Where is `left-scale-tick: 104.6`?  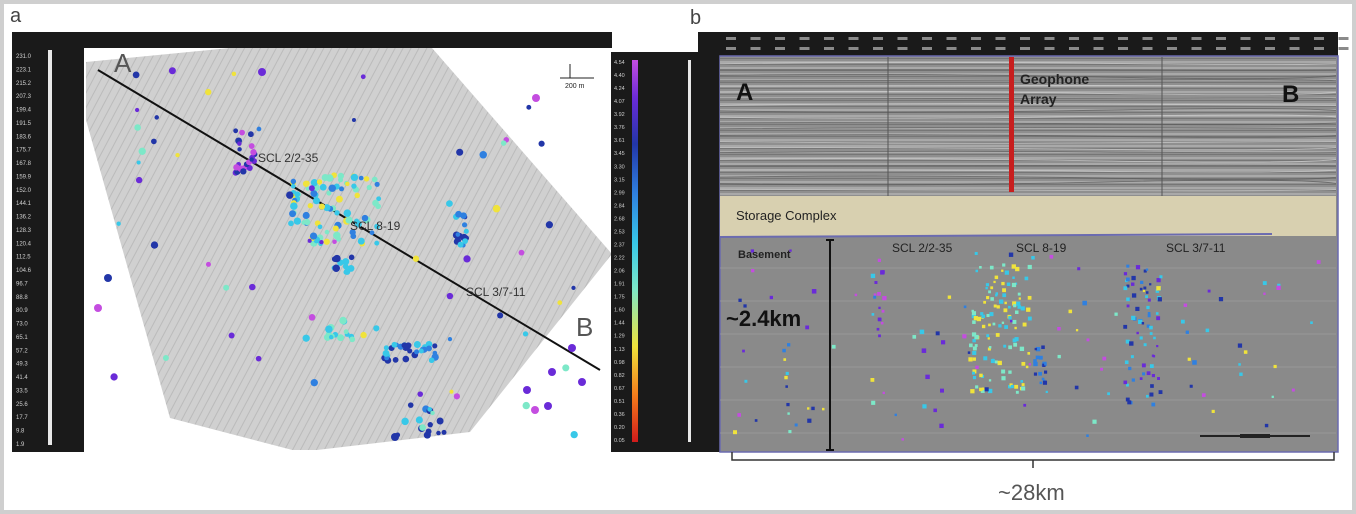
left-scale-tick: 104.6 is located at coordinates (24, 271).